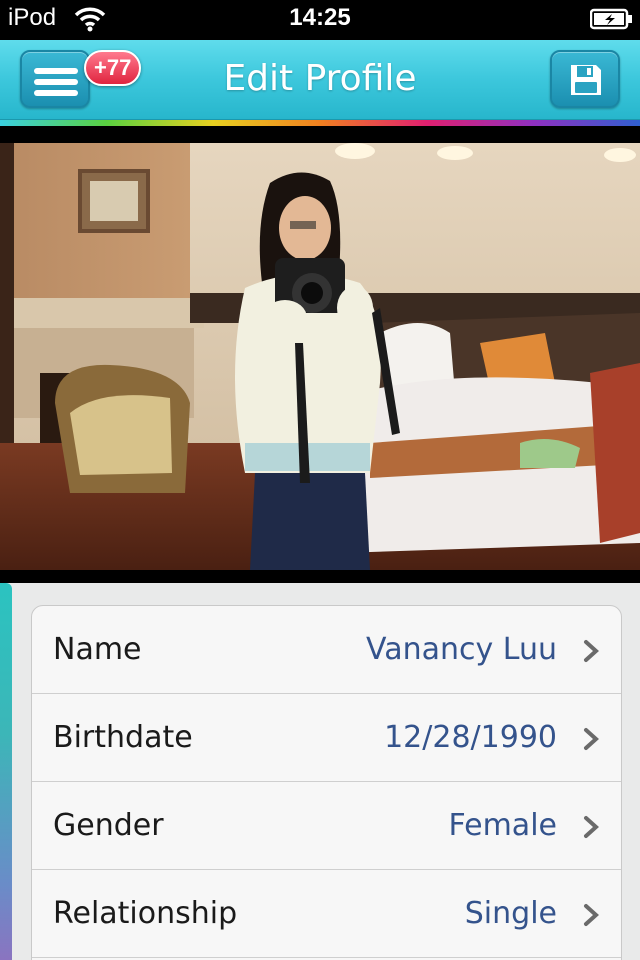 This screenshot has height=960, width=640. Describe the element at coordinates (502, 825) in the screenshot. I see `gender-value: Female` at that location.